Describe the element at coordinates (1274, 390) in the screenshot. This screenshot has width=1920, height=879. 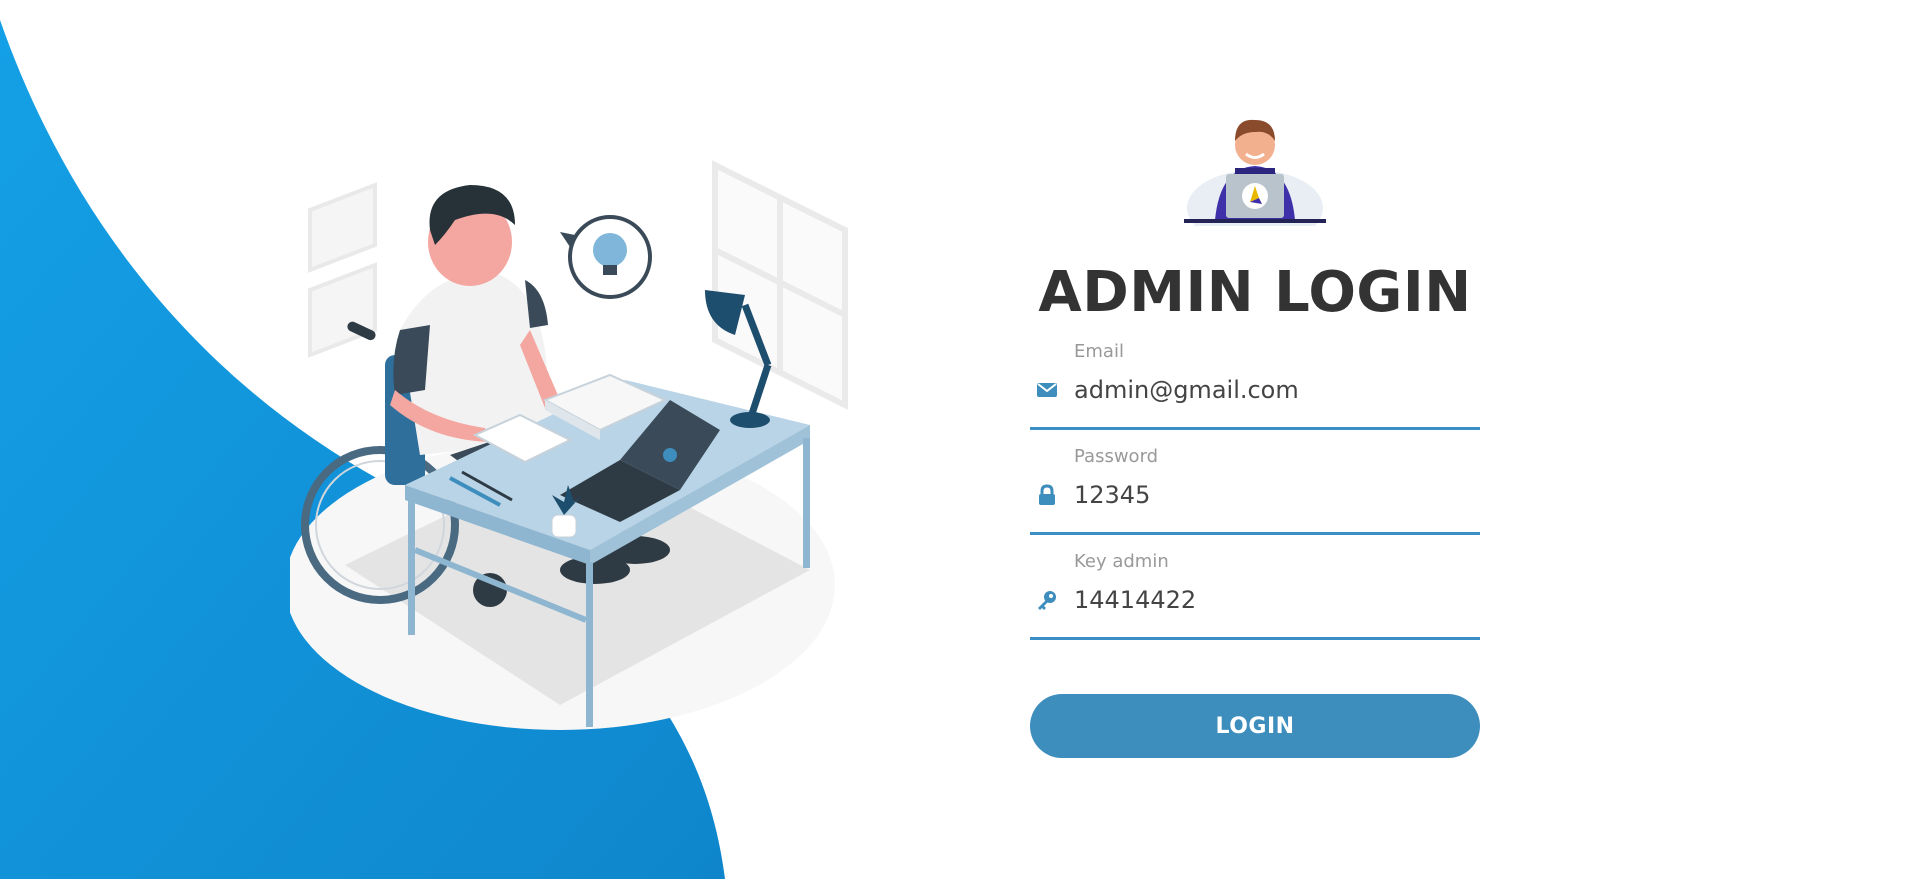
I see `email-input` at that location.